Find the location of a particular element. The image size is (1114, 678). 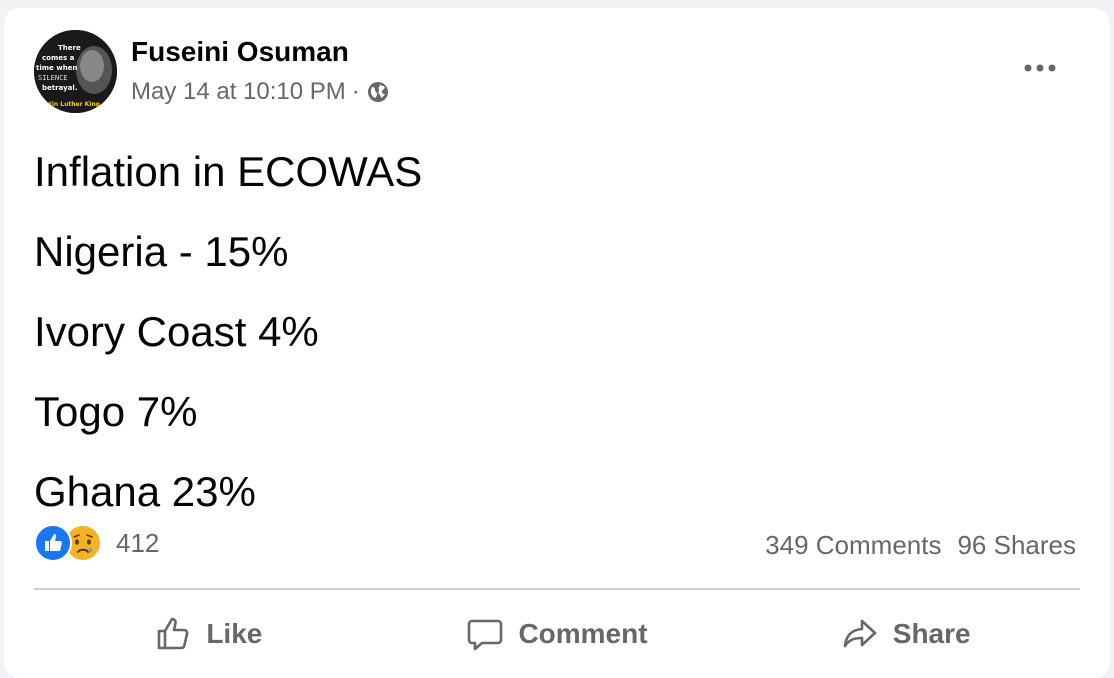

ellipsis-icon is located at coordinates (1040, 68).